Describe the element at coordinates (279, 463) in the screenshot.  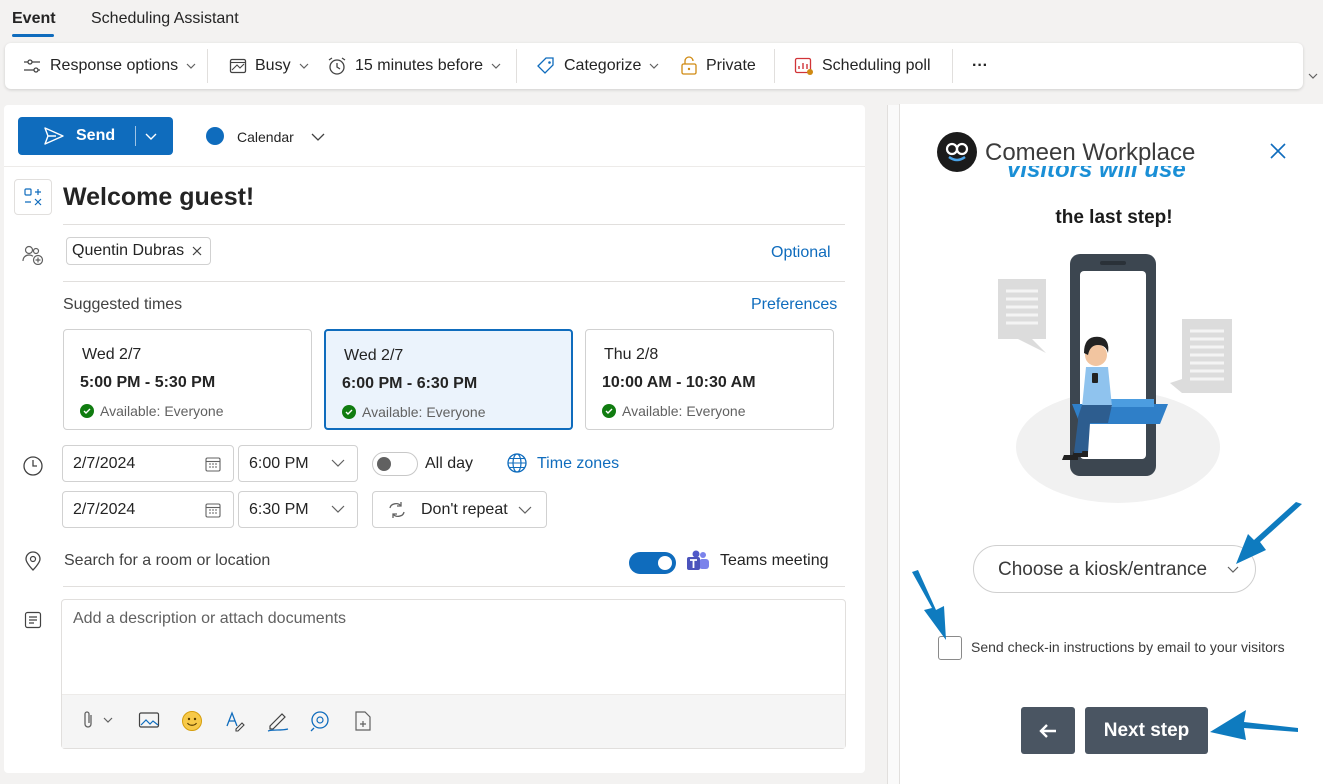
I see `start-time-value: 6:00 PM` at that location.